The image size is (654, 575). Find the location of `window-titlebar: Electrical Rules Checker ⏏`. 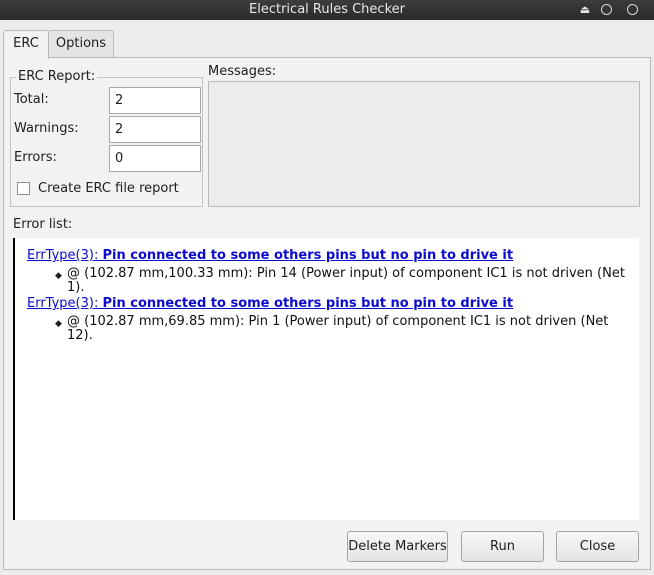

window-titlebar: Electrical Rules Checker ⏏ is located at coordinates (327, 10).